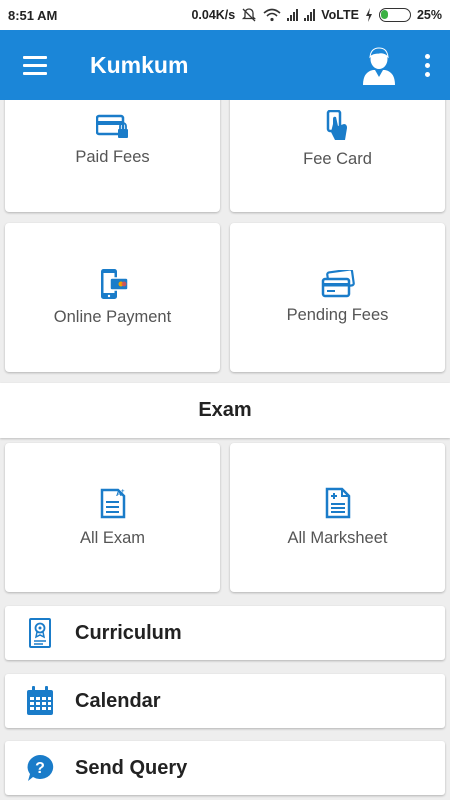 The width and height of the screenshot is (450, 800). Describe the element at coordinates (40, 633) in the screenshot. I see `curriculum-certificate-icon` at that location.